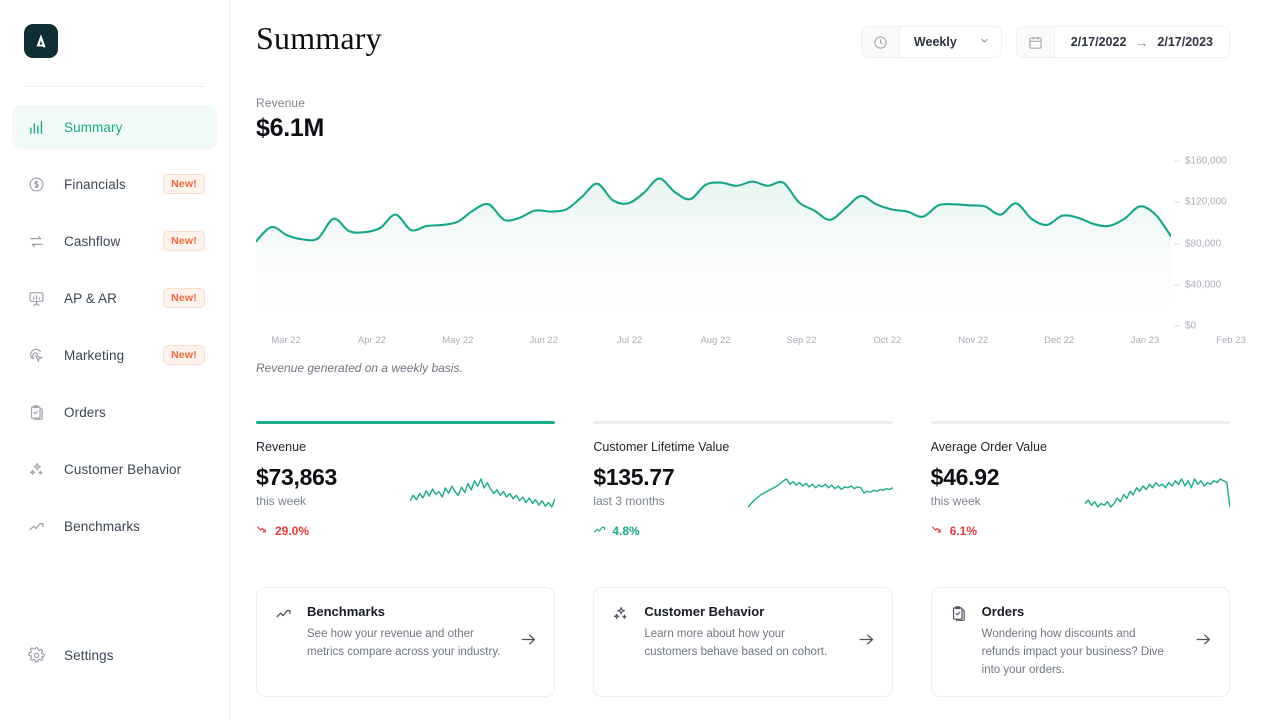 The image size is (1280, 720). What do you see at coordinates (984, 42) in the screenshot?
I see `chevron-down-icon` at bounding box center [984, 42].